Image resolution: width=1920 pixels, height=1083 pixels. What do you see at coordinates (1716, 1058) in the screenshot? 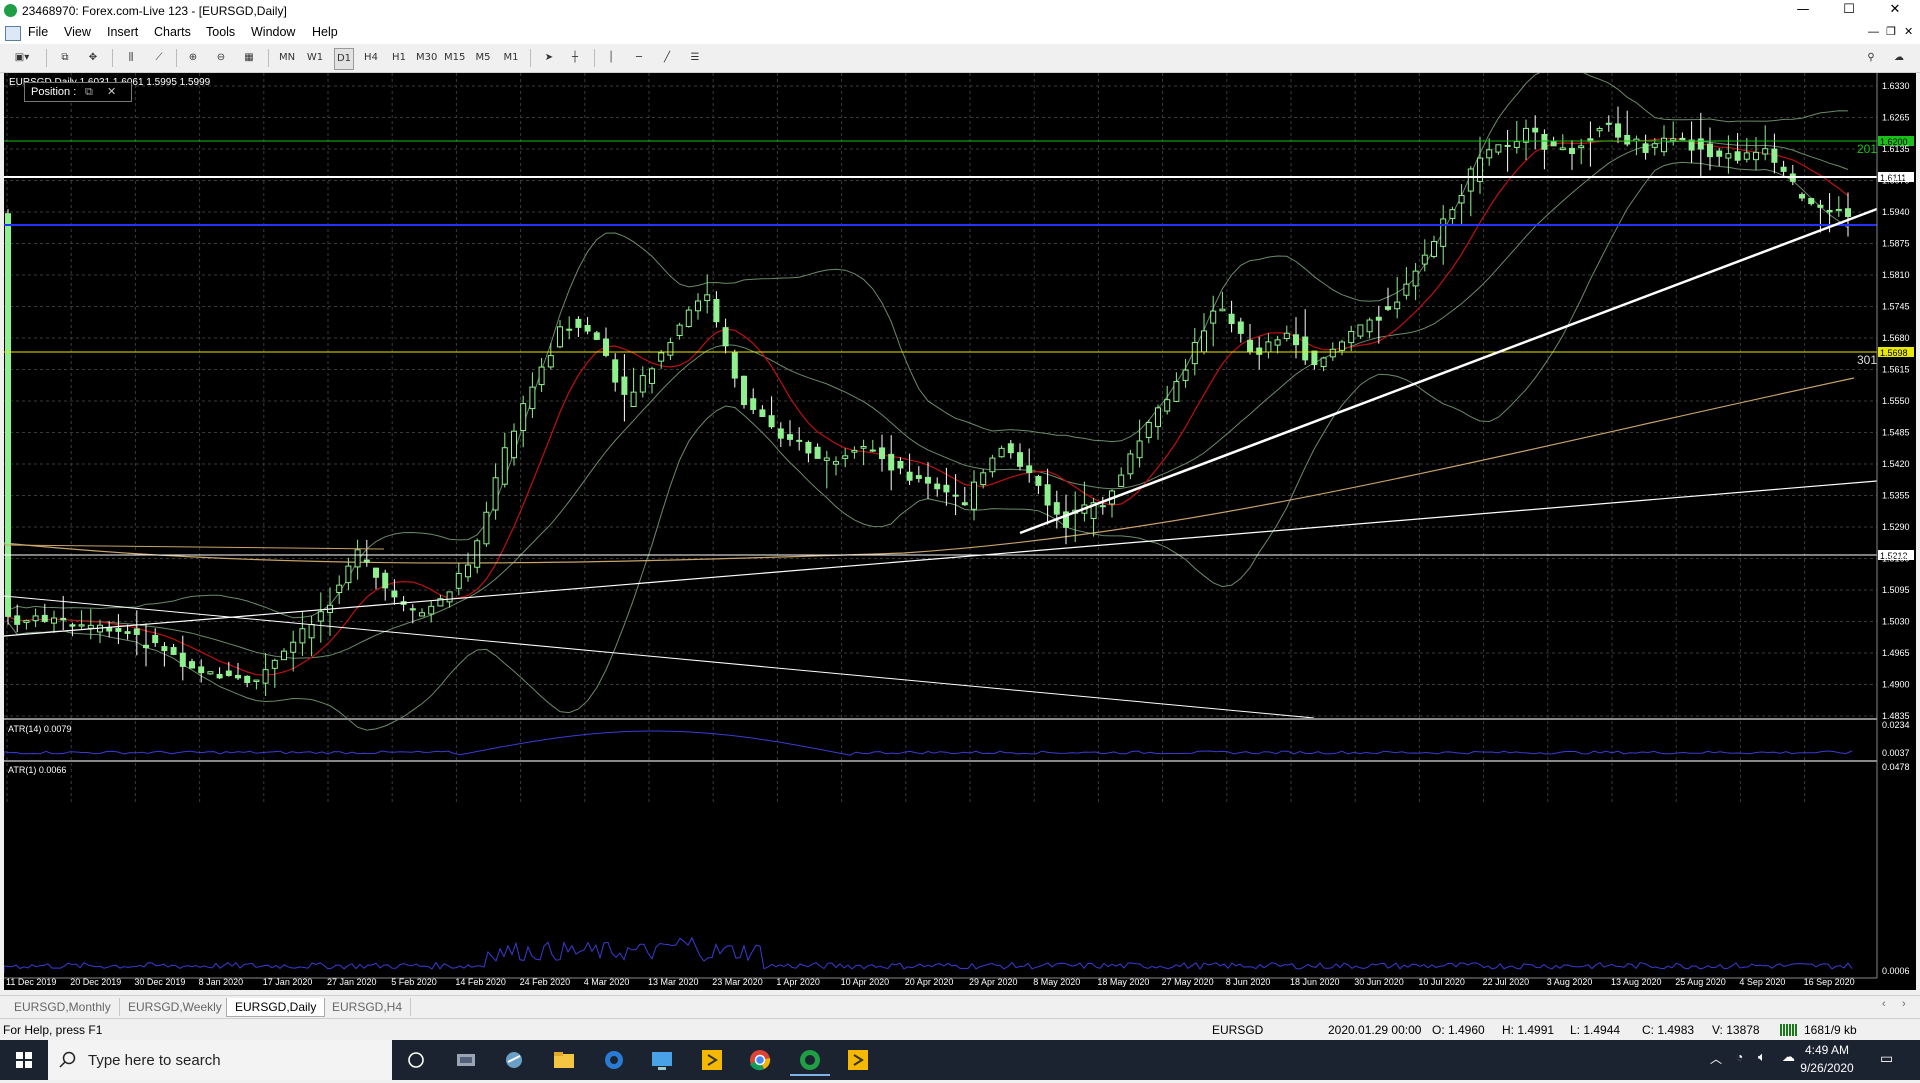
I see `tray-chevron-icon: ︿` at bounding box center [1716, 1058].